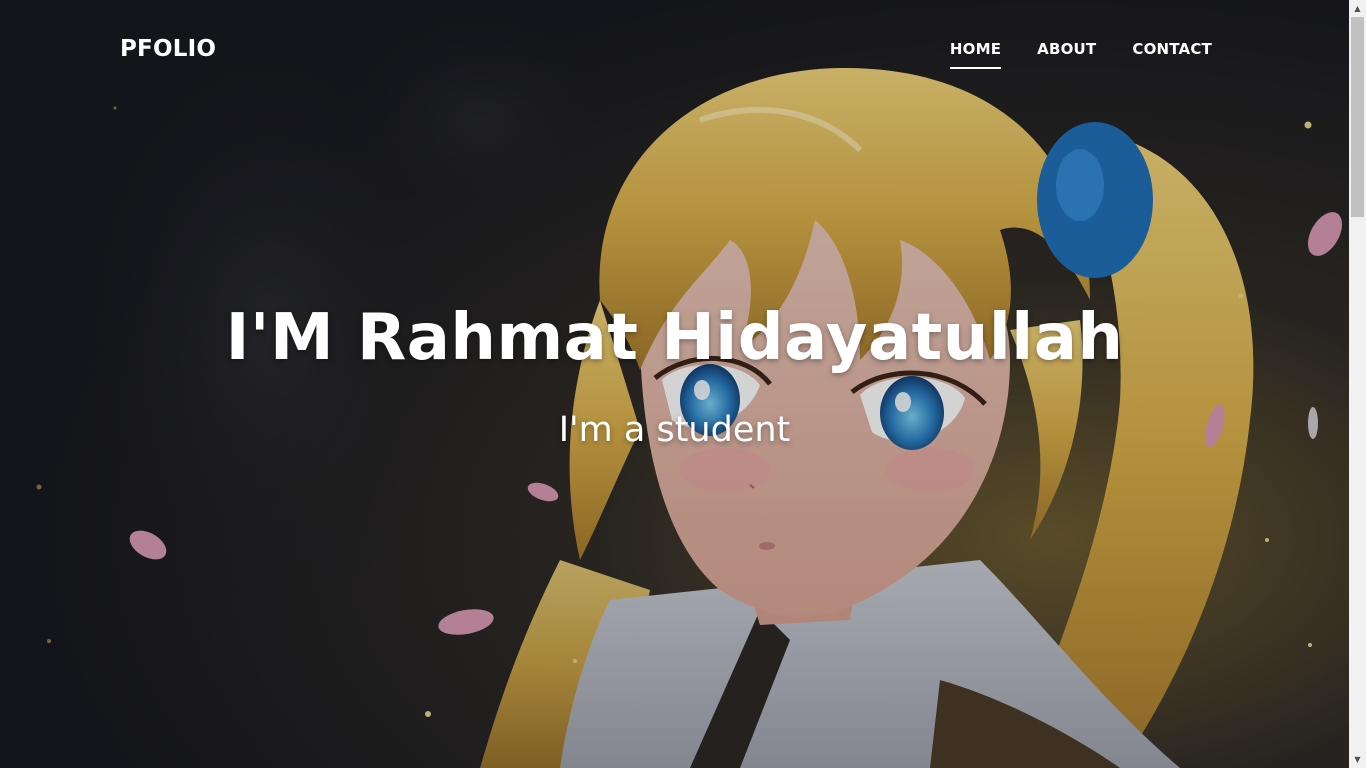 The height and width of the screenshot is (768, 1366). I want to click on nav-link-home: HOME, so click(975, 54).